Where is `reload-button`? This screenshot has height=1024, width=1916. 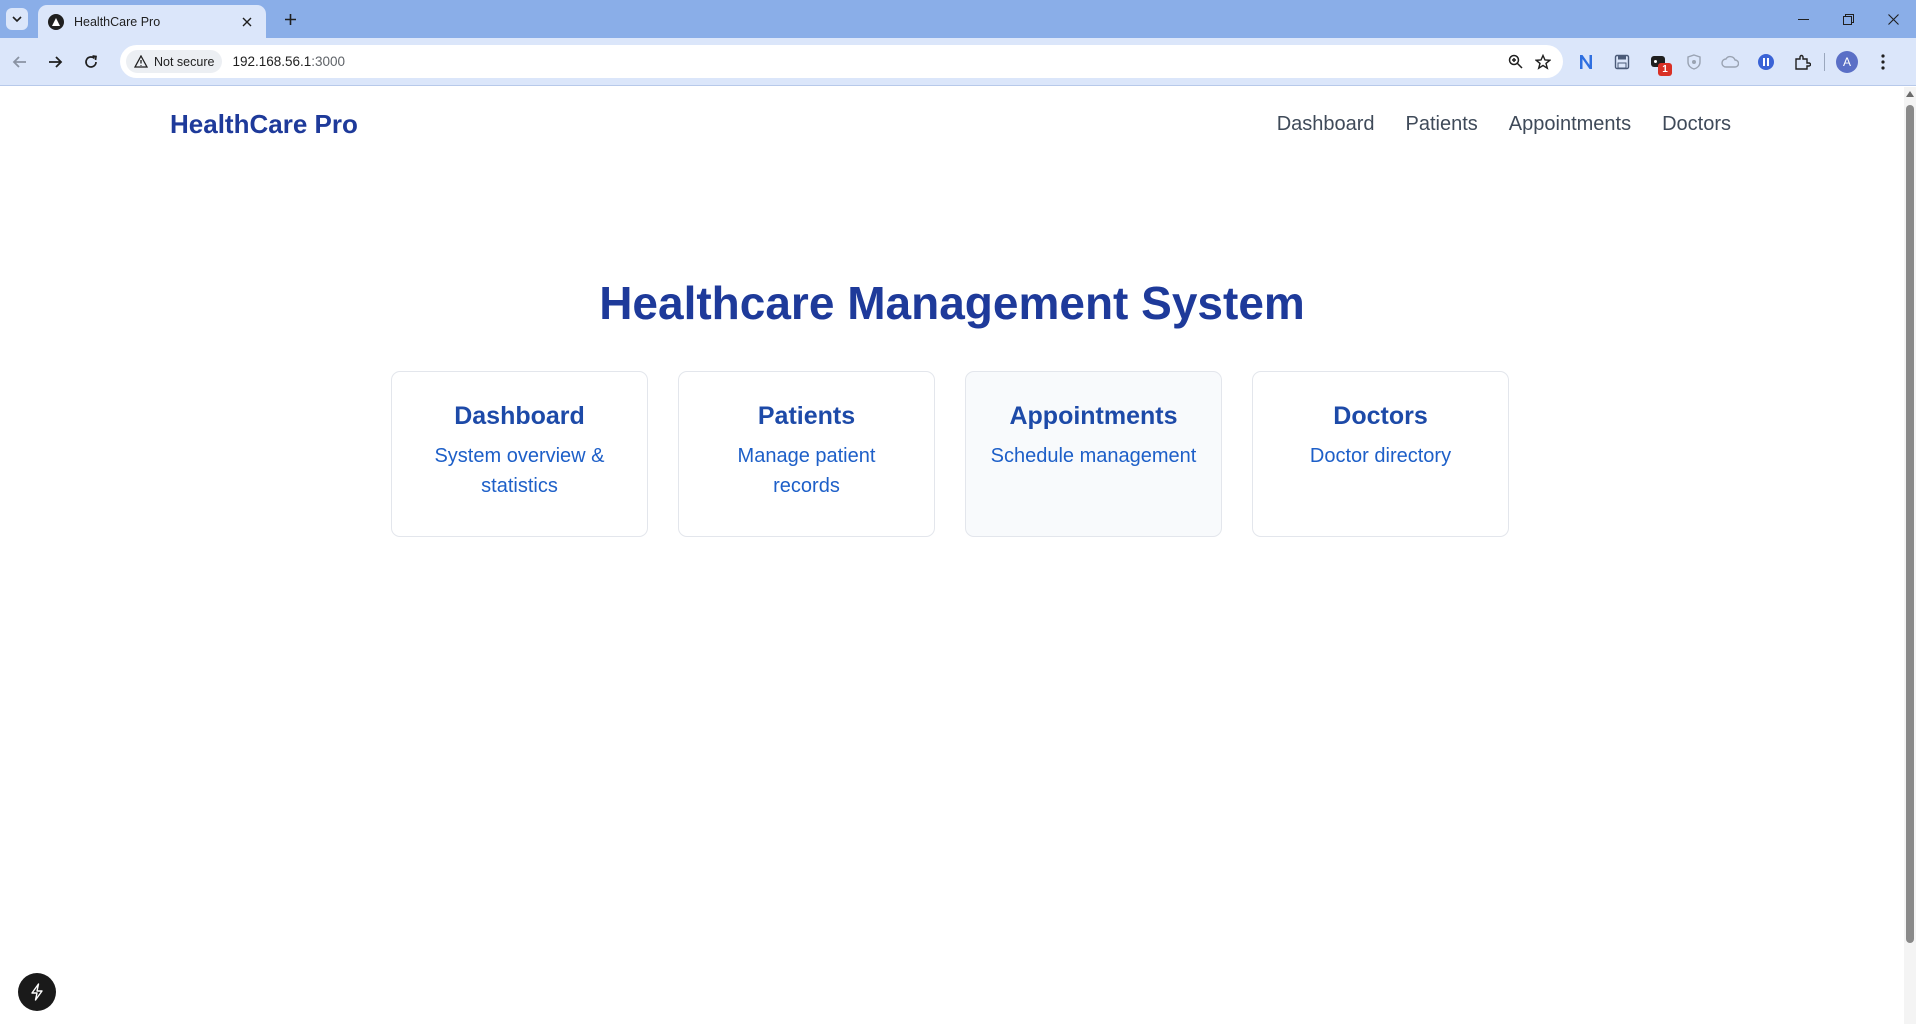 reload-button is located at coordinates (91, 62).